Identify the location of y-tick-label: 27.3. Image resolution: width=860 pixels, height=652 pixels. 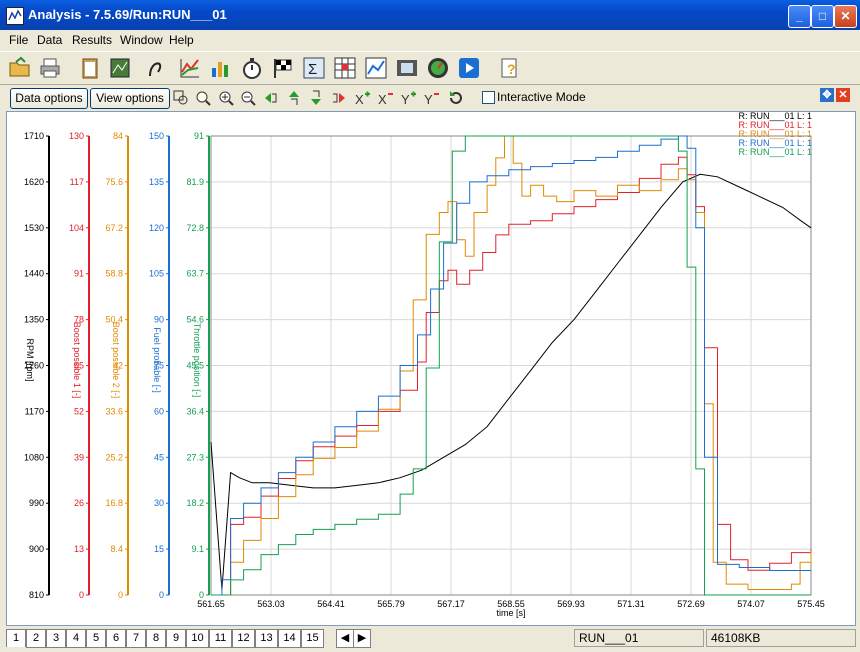
(195, 457).